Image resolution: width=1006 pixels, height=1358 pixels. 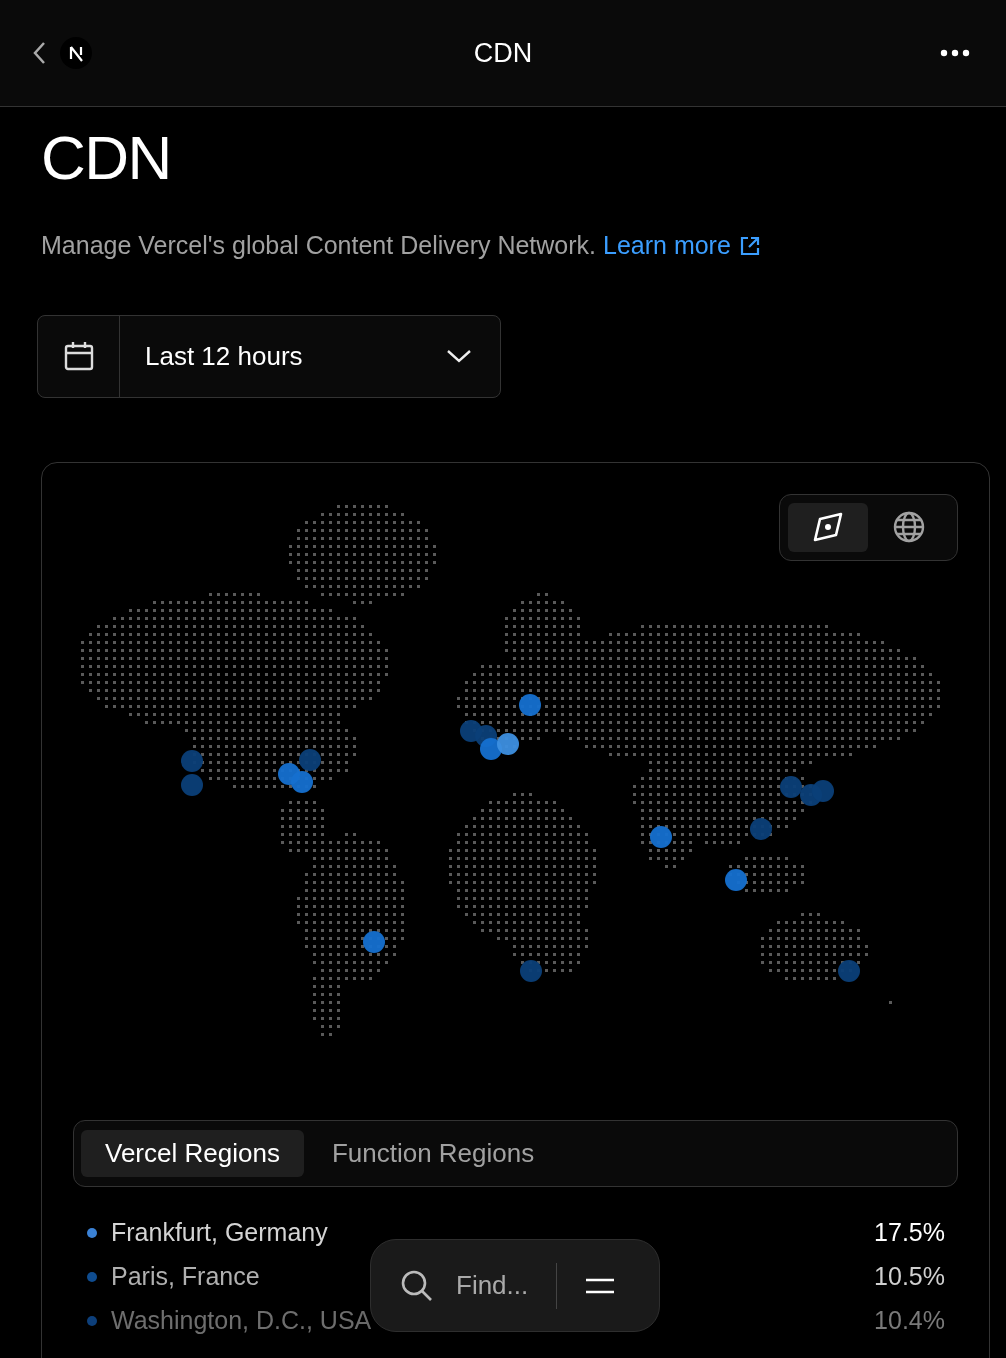 What do you see at coordinates (749, 245) in the screenshot?
I see `external-link-icon` at bounding box center [749, 245].